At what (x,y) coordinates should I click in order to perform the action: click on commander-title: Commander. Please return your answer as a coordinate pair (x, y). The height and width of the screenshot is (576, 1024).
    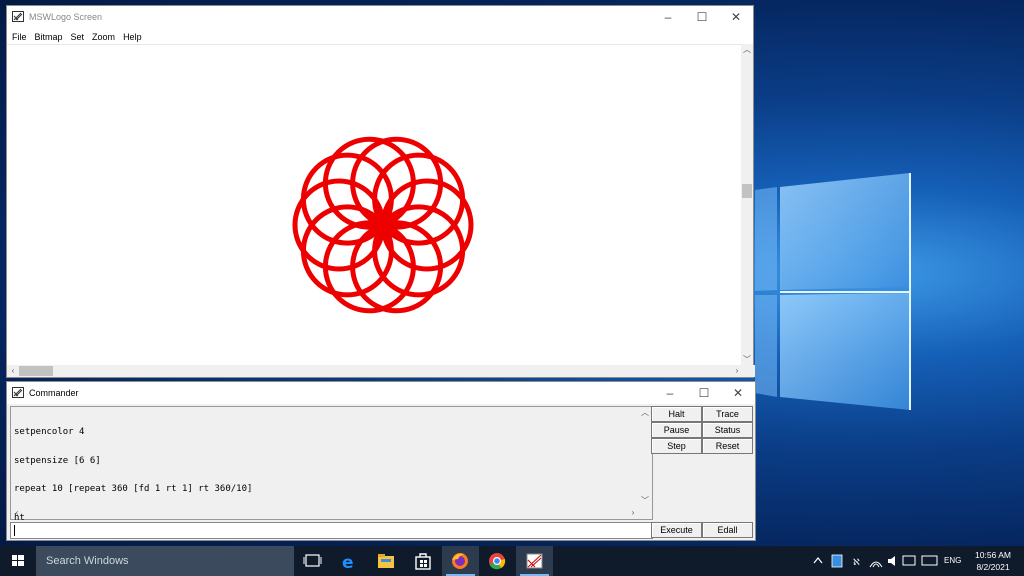
    Looking at the image, I should click on (54, 393).